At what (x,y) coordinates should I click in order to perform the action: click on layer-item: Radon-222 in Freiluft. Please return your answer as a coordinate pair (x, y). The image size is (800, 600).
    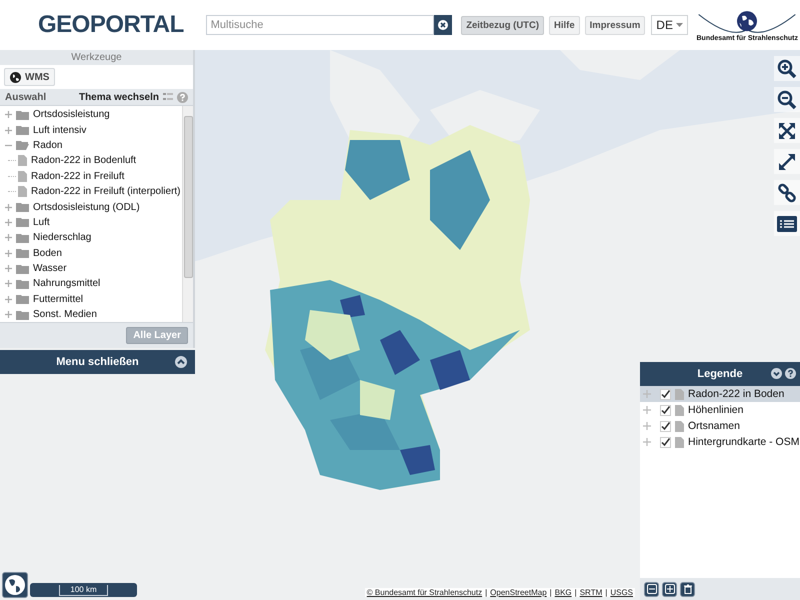
    Looking at the image, I should click on (77, 176).